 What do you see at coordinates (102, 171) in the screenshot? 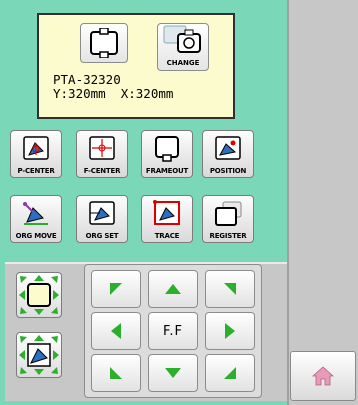
I see `f-center-label: F-CENTER` at bounding box center [102, 171].